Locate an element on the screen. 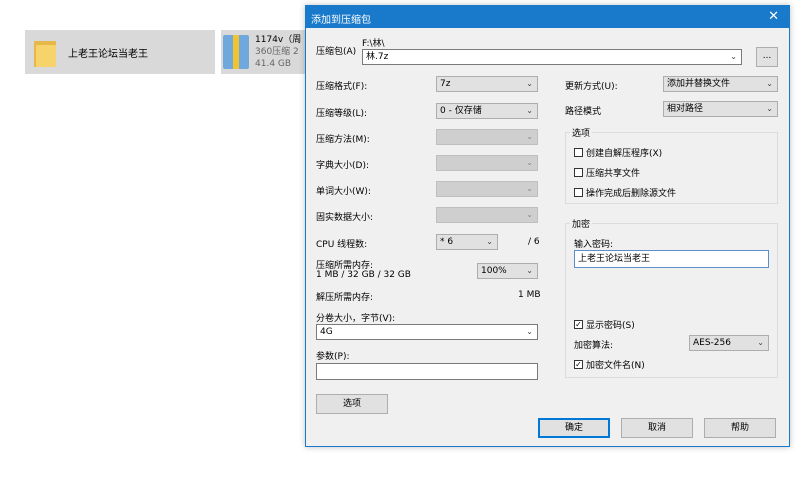 This screenshot has width=800, height=481. sfx-checkbox: 创建自解压程序(X) is located at coordinates (618, 152).